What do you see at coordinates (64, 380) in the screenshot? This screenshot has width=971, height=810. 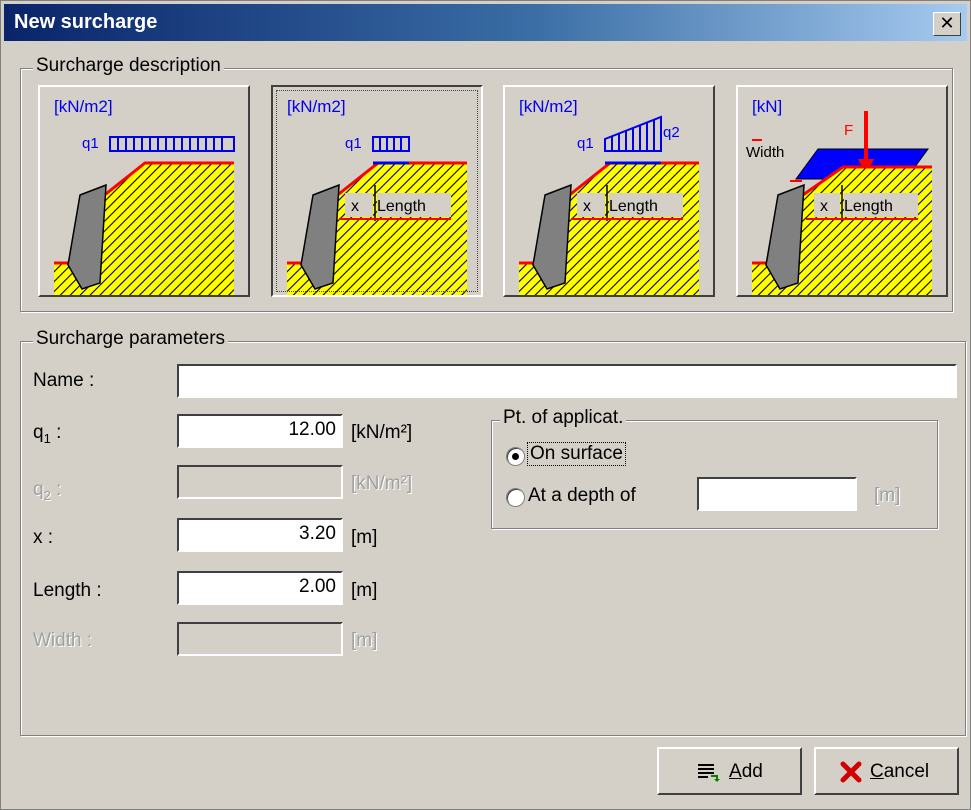 I see `name-label: Name :` at bounding box center [64, 380].